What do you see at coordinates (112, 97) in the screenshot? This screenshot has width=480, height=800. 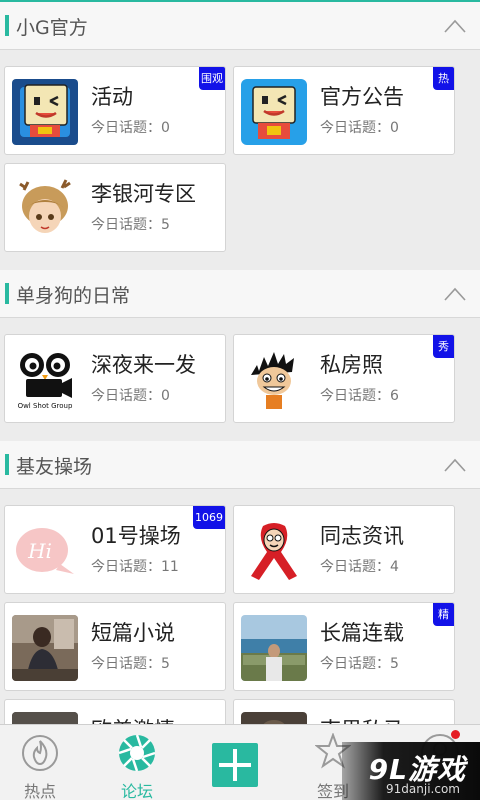 I see `forum-title: 活动` at bounding box center [112, 97].